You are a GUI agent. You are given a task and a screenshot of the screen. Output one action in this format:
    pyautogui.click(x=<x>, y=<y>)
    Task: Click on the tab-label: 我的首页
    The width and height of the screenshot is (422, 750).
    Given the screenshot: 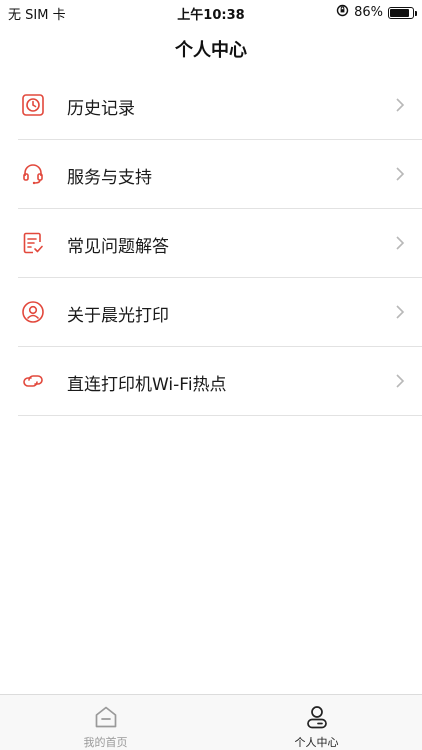 What is the action you would take?
    pyautogui.click(x=105, y=742)
    